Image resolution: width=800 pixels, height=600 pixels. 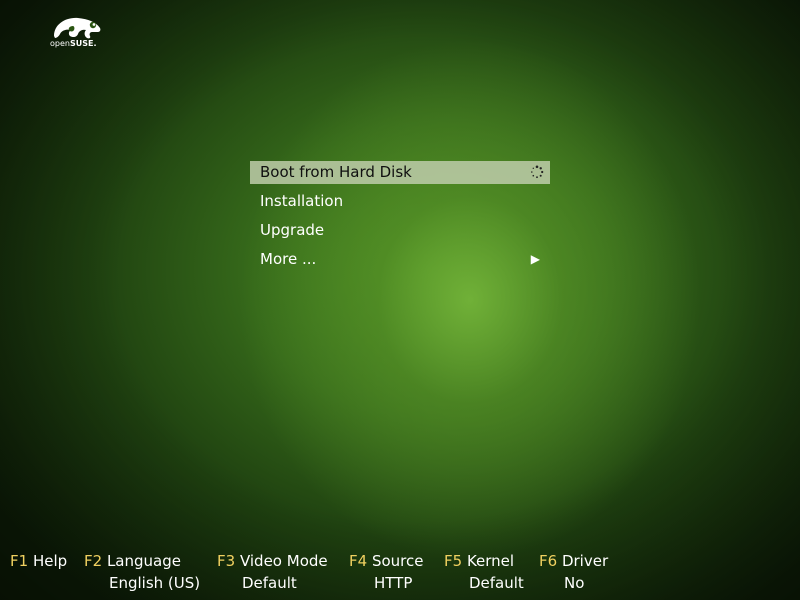 I want to click on fkey-key: F6, so click(x=548, y=561).